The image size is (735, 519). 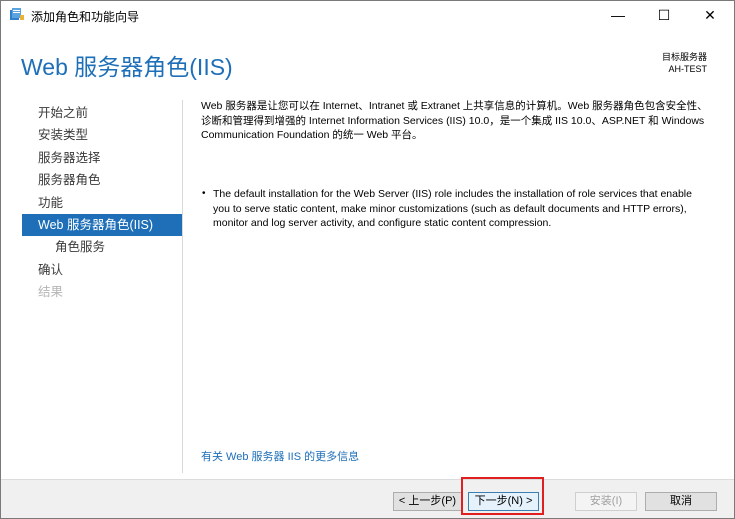 What do you see at coordinates (102, 180) in the screenshot?
I see `nav-item-server-roles: 服务器角色` at bounding box center [102, 180].